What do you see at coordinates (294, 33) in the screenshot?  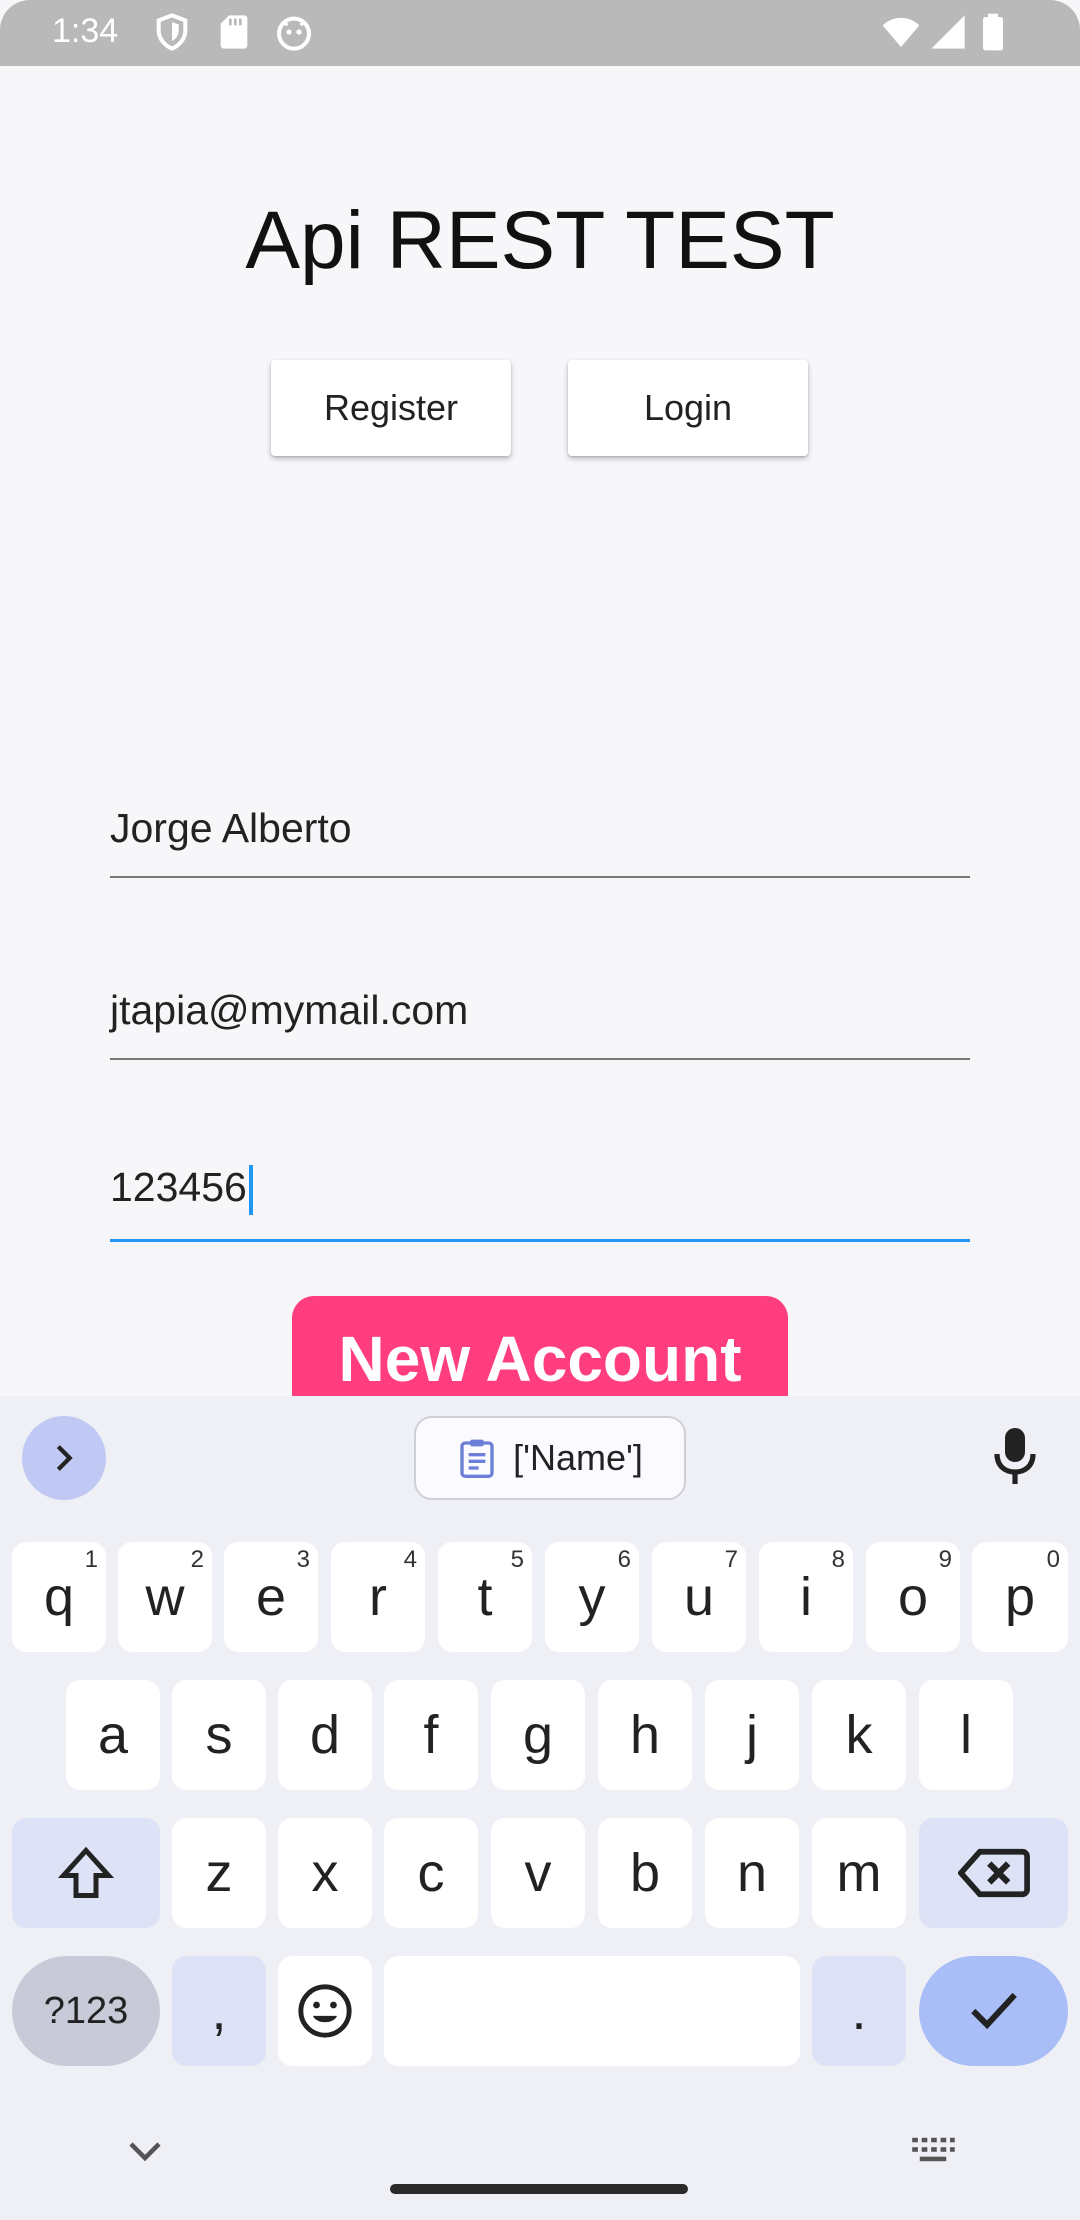 I see `android-icon` at bounding box center [294, 33].